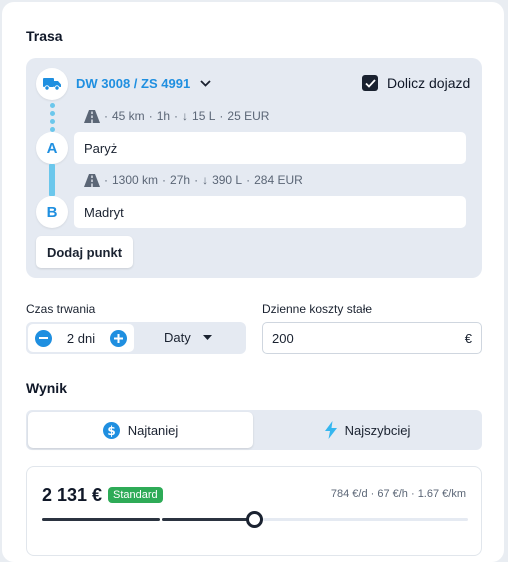 This screenshot has height=562, width=508. I want to click on point-a-input: Paryż, so click(270, 148).